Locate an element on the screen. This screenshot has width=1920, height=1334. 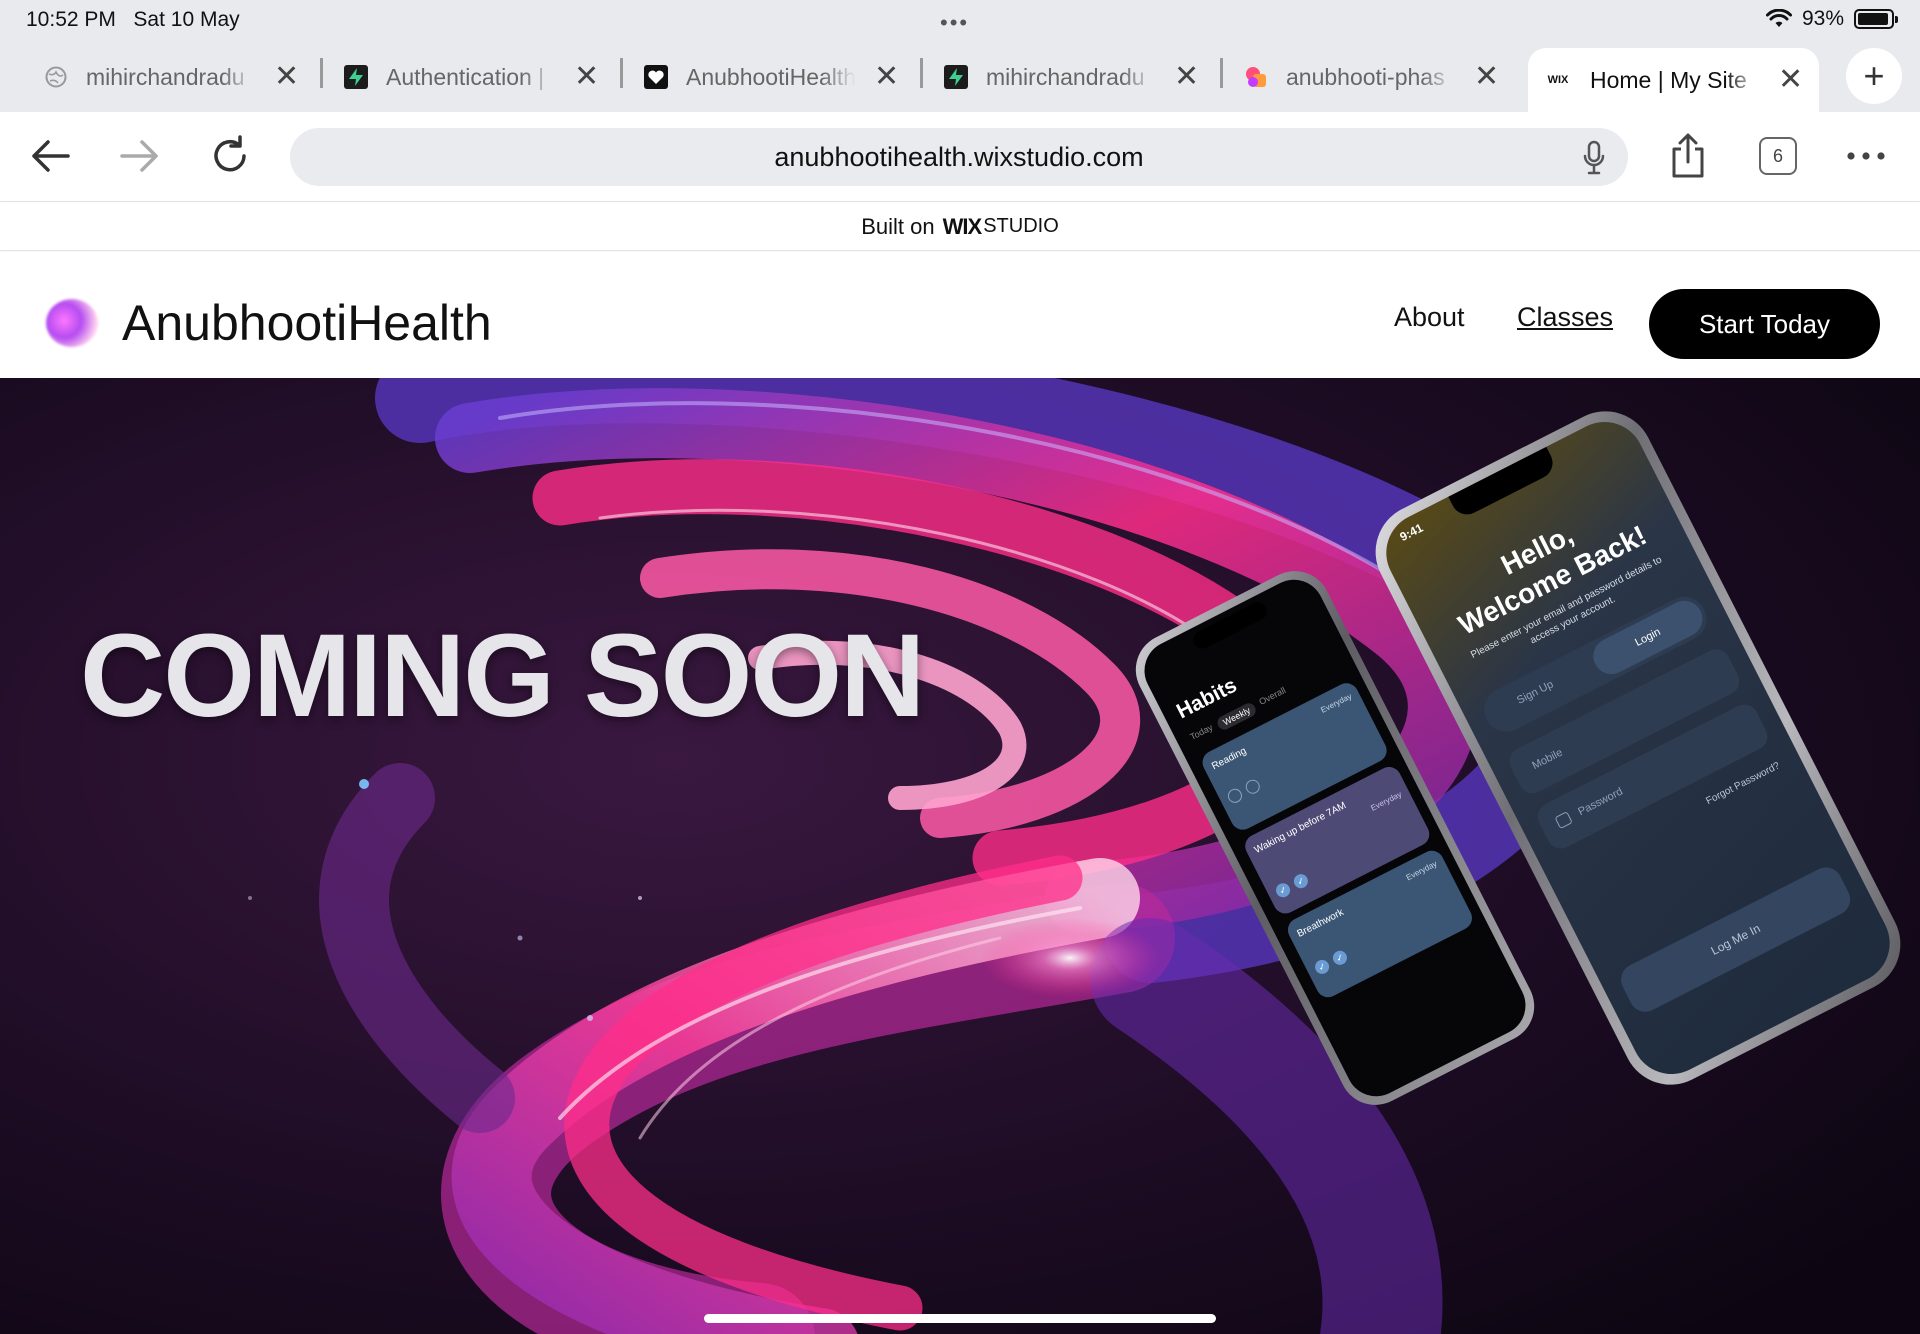
tab-overview-button: 6 is located at coordinates (1778, 156).